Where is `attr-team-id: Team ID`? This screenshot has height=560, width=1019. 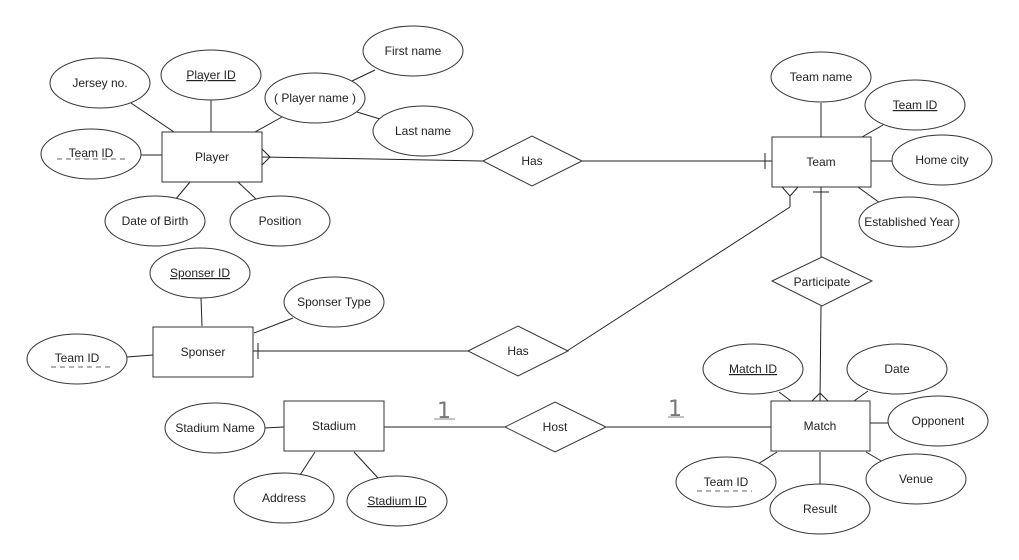
attr-team-id: Team ID is located at coordinates (915, 105).